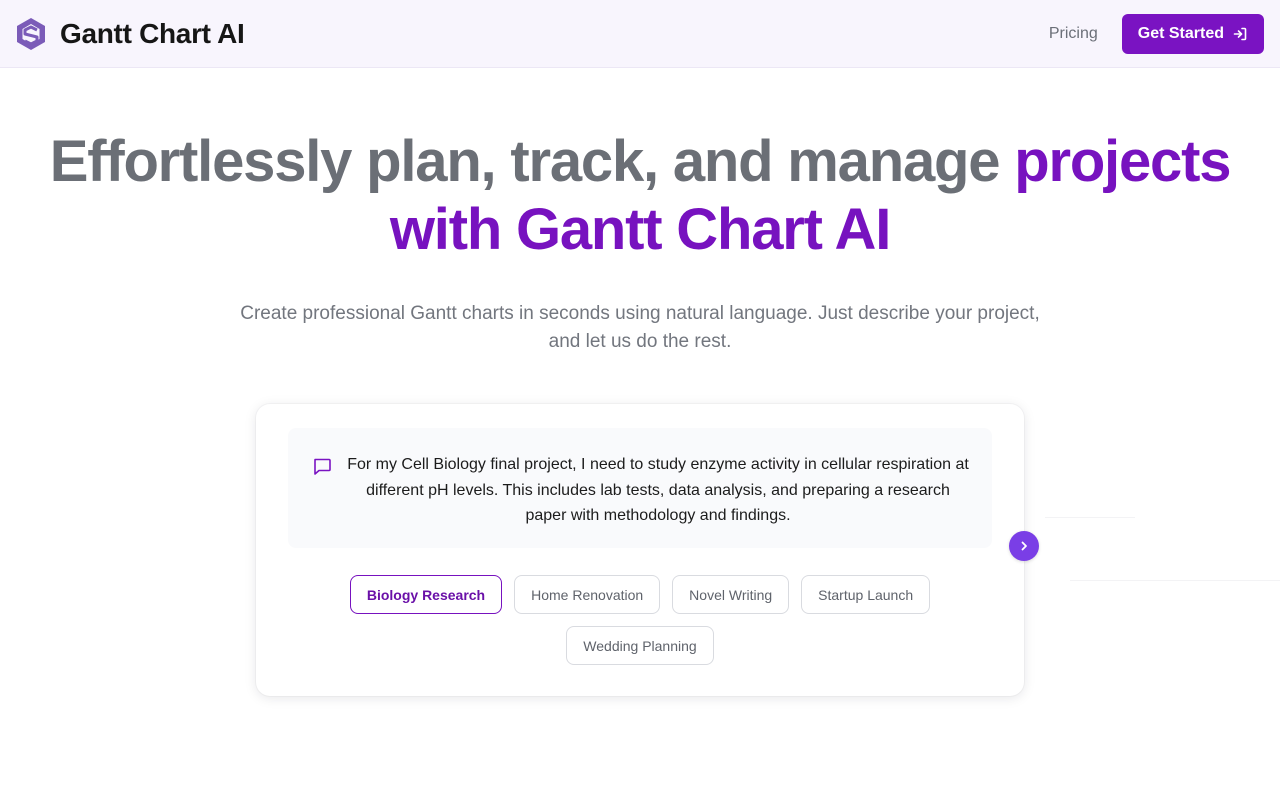  What do you see at coordinates (1073, 34) in the screenshot?
I see `pricing-link: Pricing` at bounding box center [1073, 34].